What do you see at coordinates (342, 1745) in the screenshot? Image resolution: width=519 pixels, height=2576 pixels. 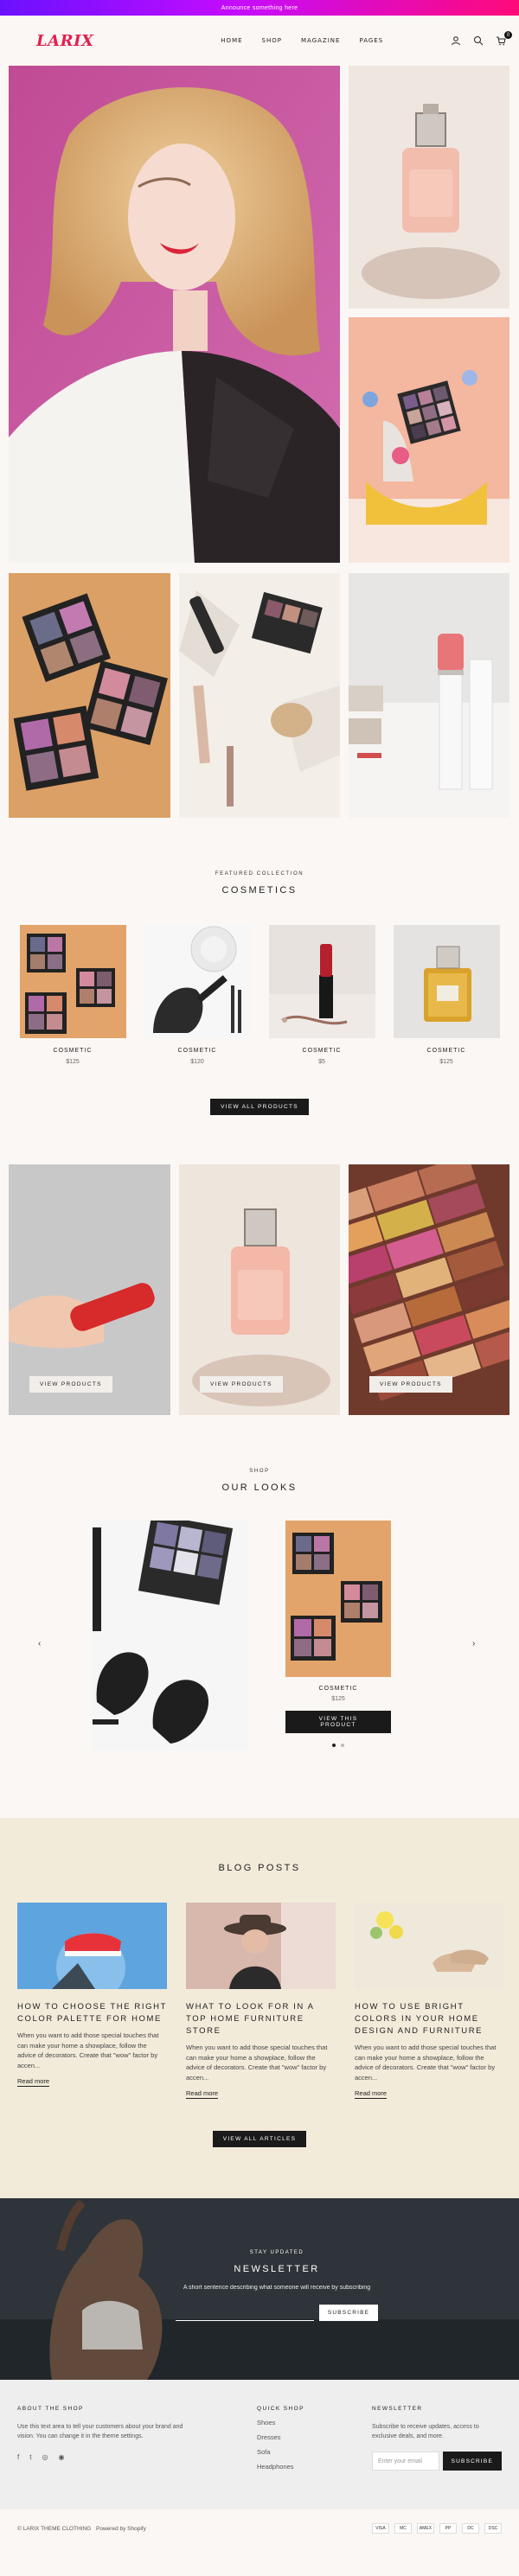 I see `carousel-dot` at bounding box center [342, 1745].